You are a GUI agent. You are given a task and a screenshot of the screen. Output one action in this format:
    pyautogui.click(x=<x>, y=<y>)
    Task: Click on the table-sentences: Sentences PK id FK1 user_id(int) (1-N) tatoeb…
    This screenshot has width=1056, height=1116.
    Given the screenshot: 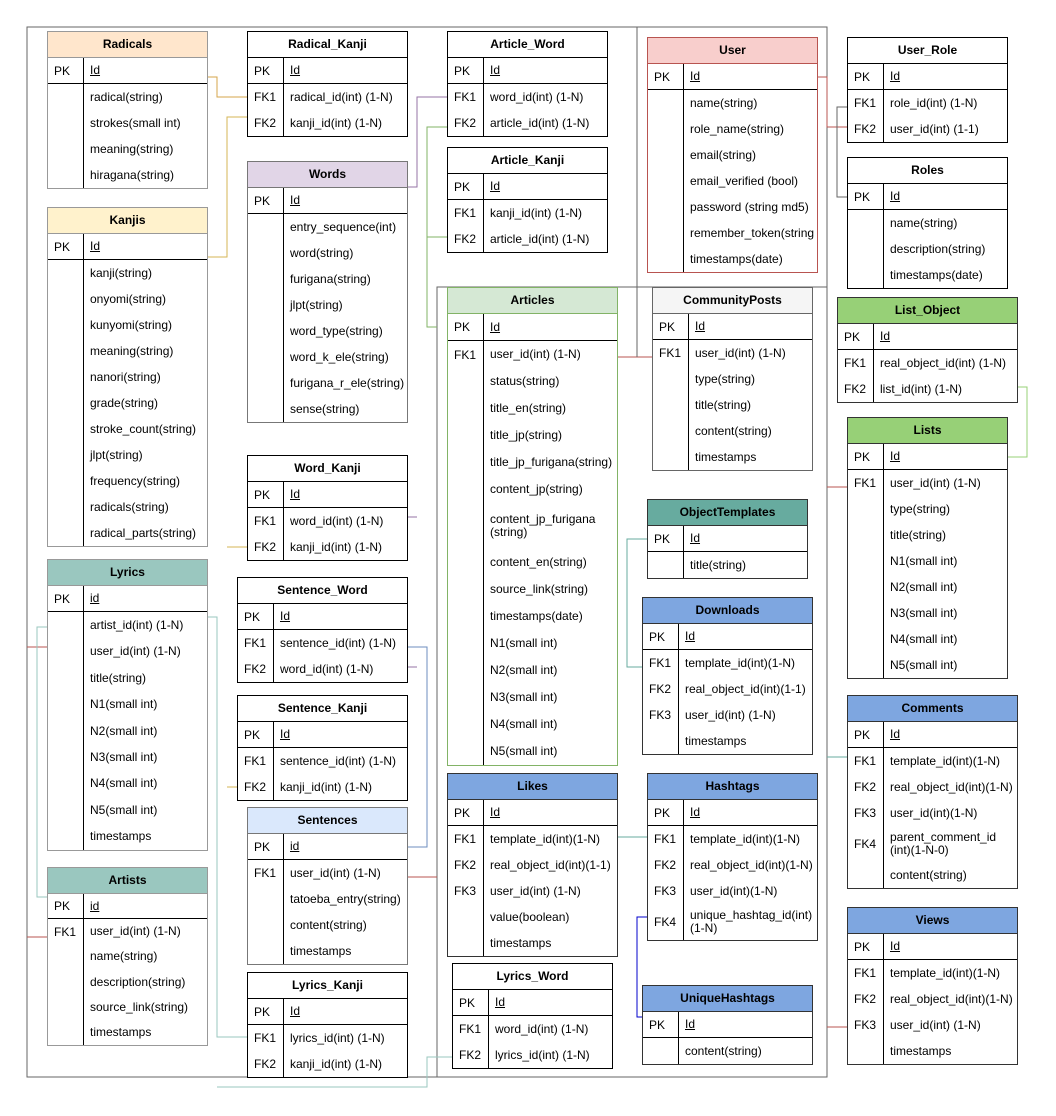 What is the action you would take?
    pyautogui.click(x=327, y=886)
    